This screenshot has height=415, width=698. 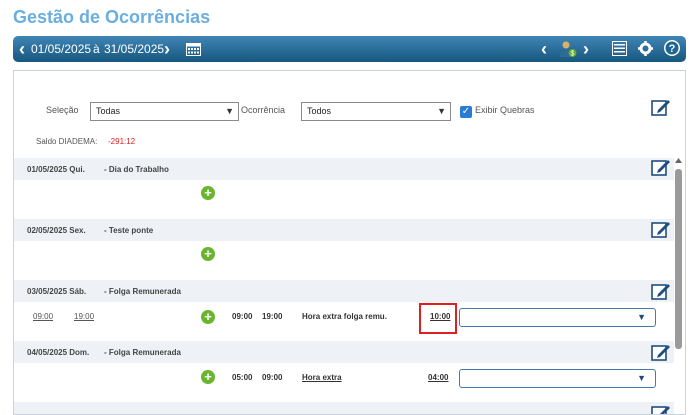 I want to click on day-date: 01/05/2025 Qui., so click(x=56, y=169).